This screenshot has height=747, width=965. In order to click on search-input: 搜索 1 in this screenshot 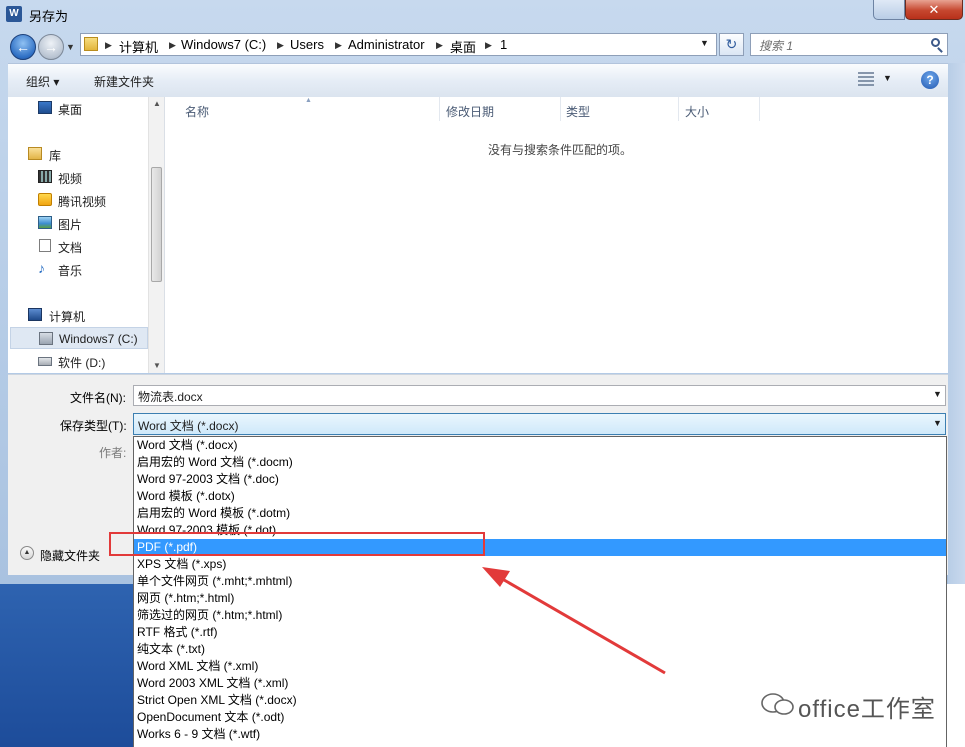, I will do `click(849, 44)`.